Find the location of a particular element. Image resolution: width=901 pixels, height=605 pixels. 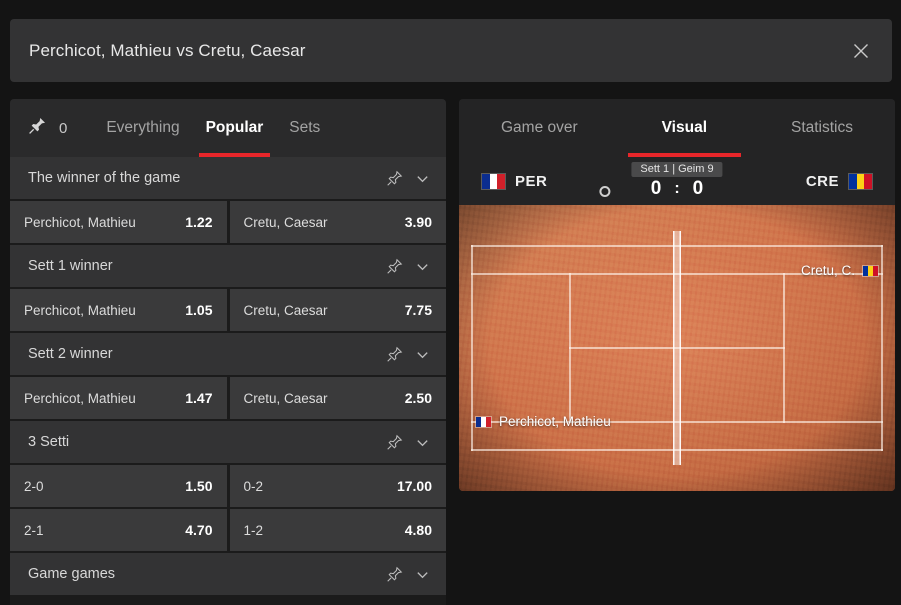

tab-game-over-label: Game over is located at coordinates (539, 127).